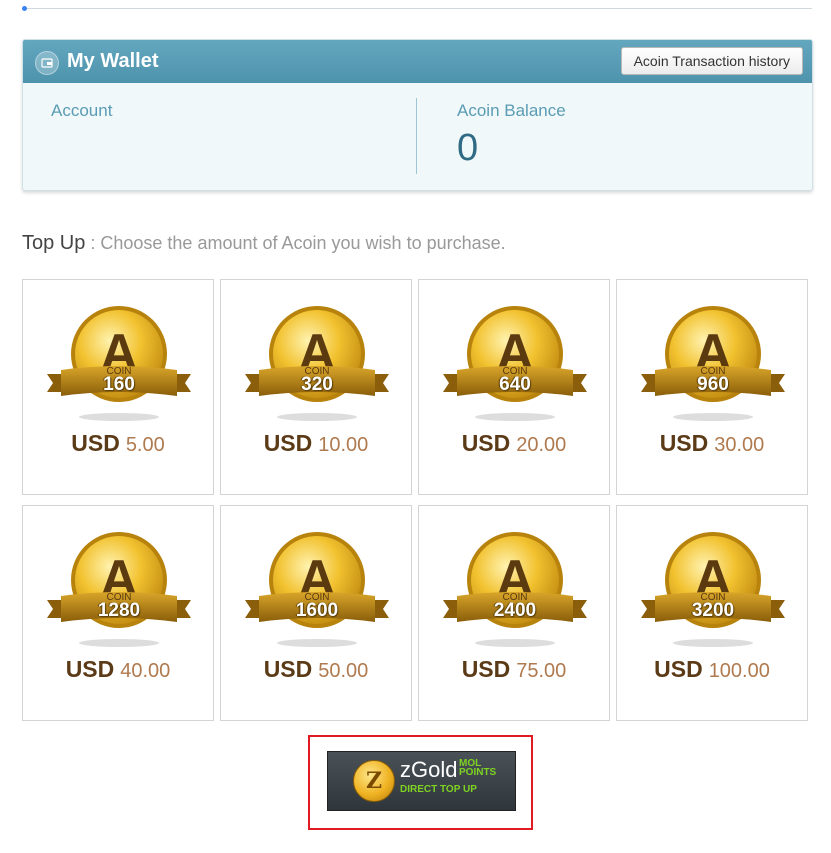 The width and height of the screenshot is (831, 853). Describe the element at coordinates (417, 8) in the screenshot. I see `top-divider` at that location.